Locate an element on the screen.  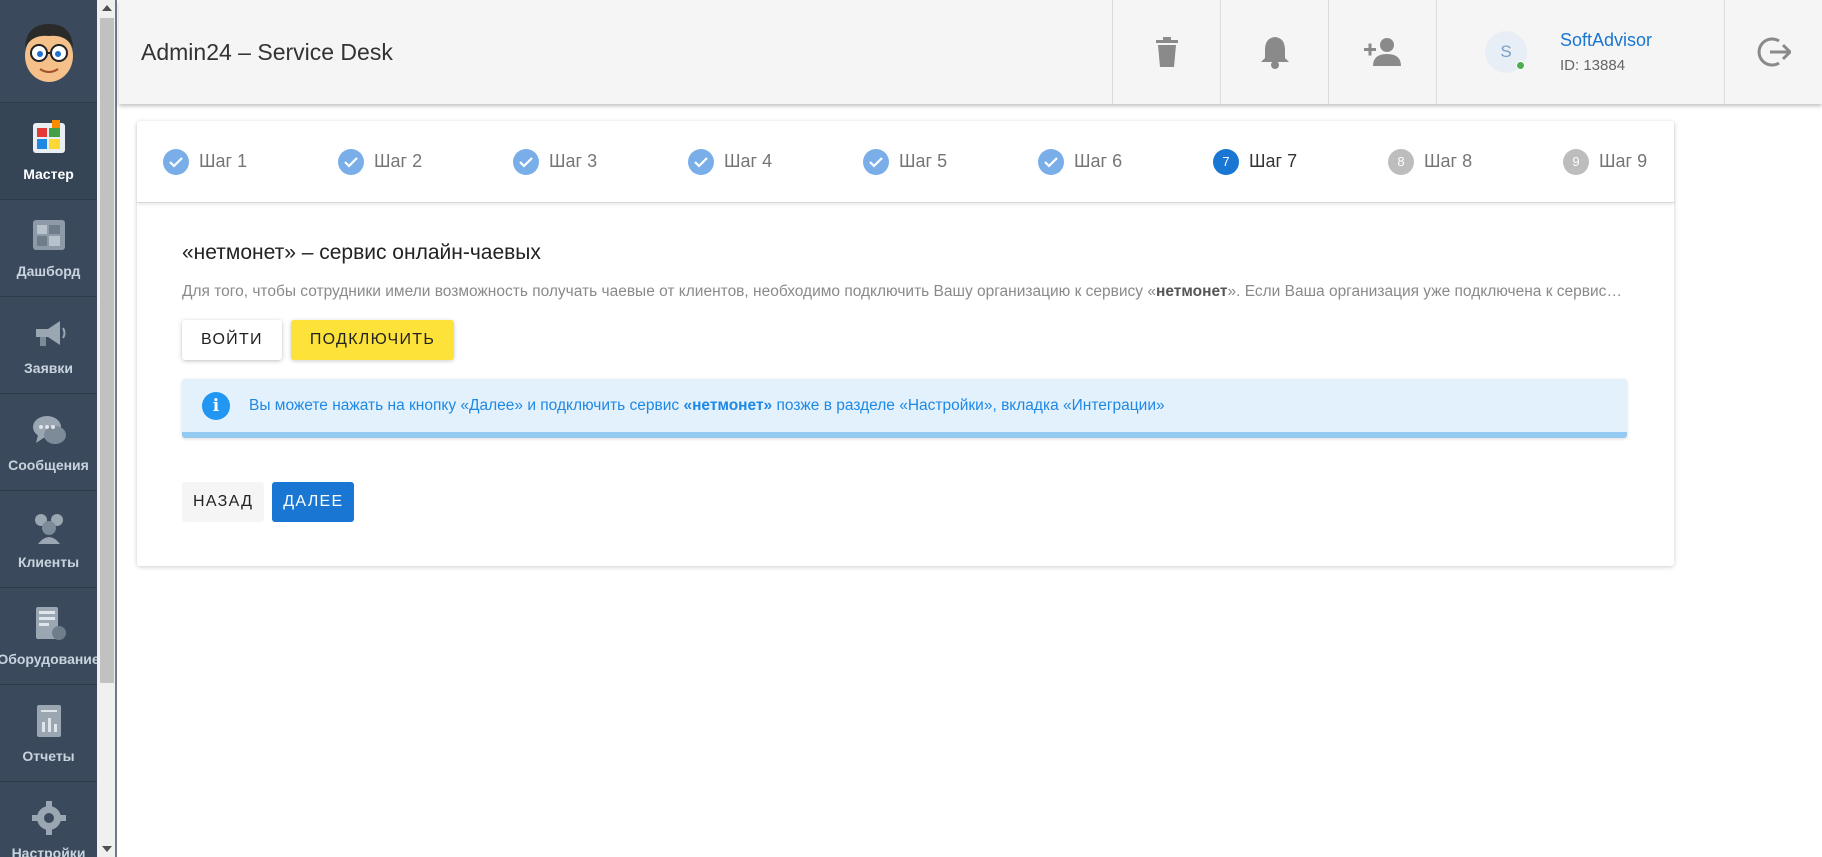
back-button: Назад is located at coordinates (223, 502).